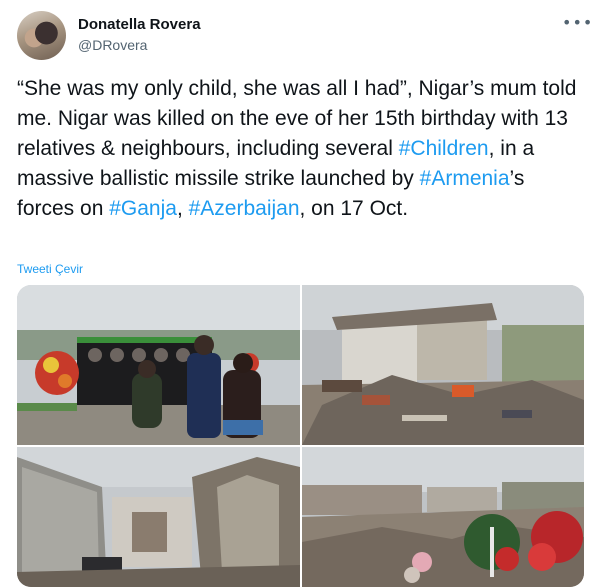 This screenshot has height=587, width=600. Describe the element at coordinates (182, 208) in the screenshot. I see `tweet-text-segment: ,` at that location.